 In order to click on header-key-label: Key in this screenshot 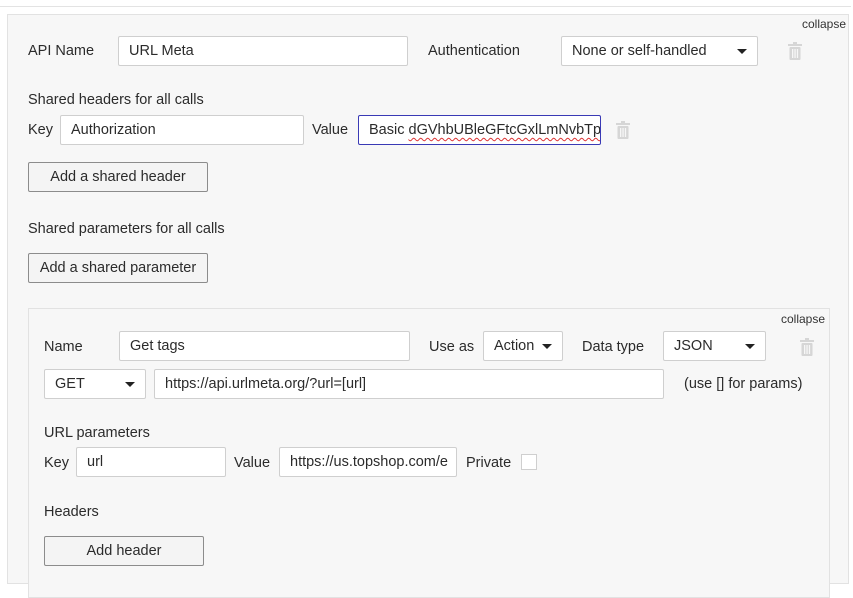, I will do `click(40, 130)`.